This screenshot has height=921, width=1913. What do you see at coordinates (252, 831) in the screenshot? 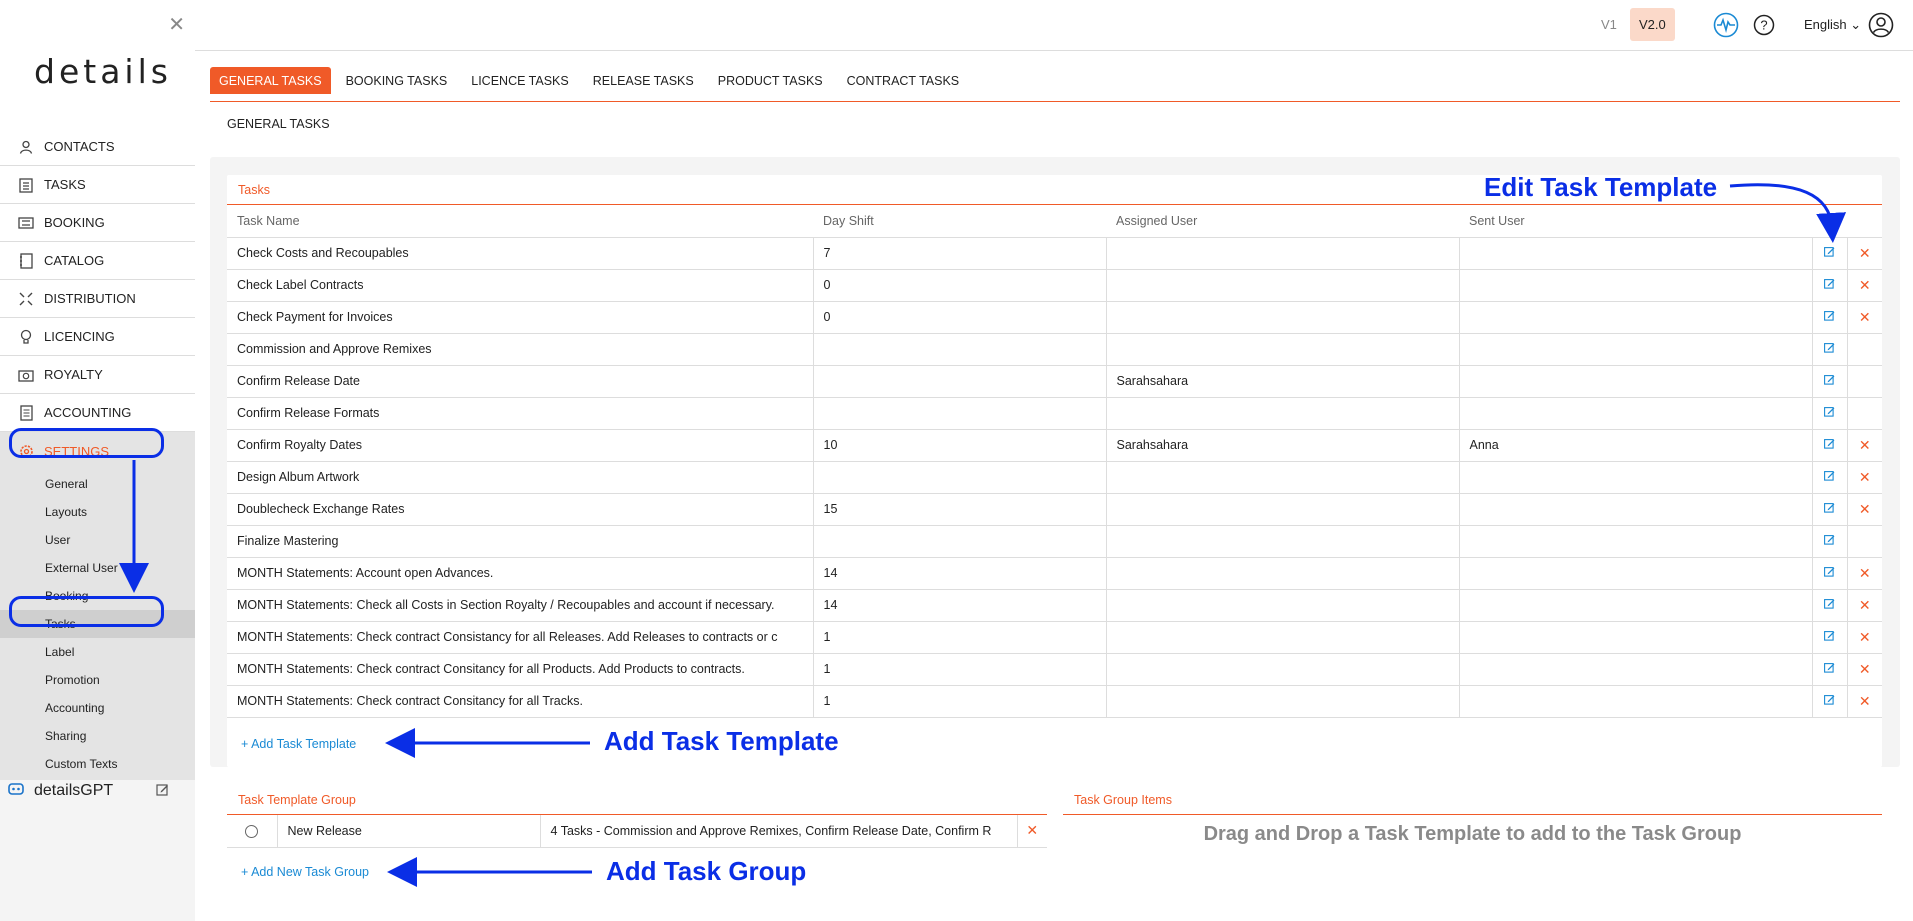
I see `group-radio` at bounding box center [252, 831].